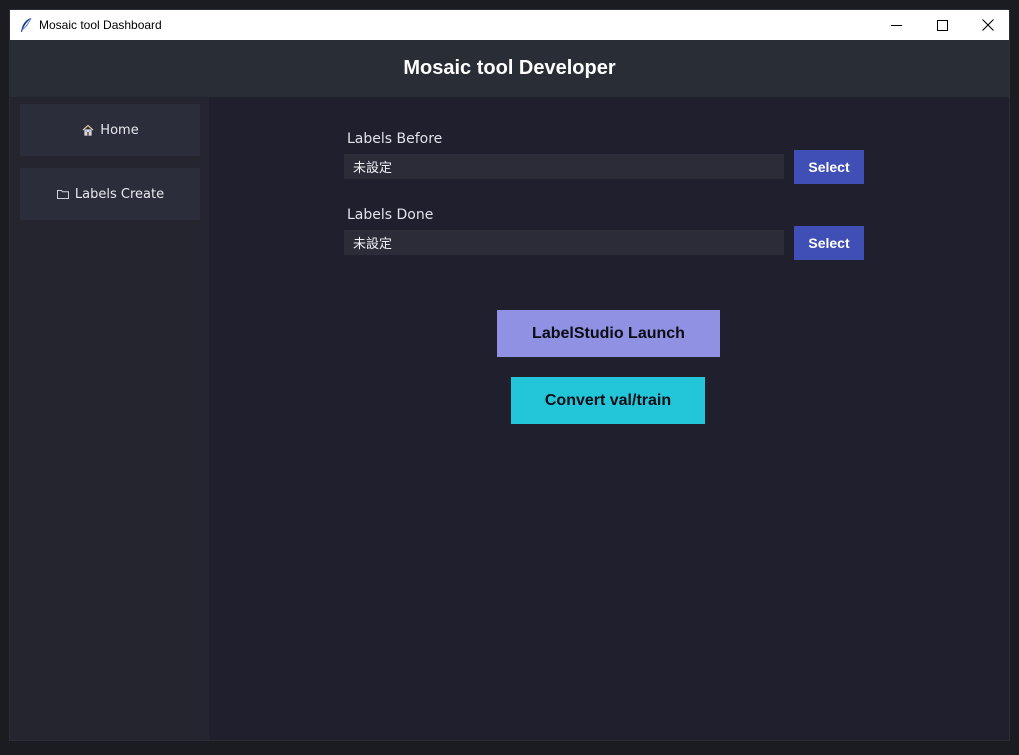 Image resolution: width=1019 pixels, height=755 pixels. What do you see at coordinates (390, 215) in the screenshot?
I see `labels-done-label: Labels Done` at bounding box center [390, 215].